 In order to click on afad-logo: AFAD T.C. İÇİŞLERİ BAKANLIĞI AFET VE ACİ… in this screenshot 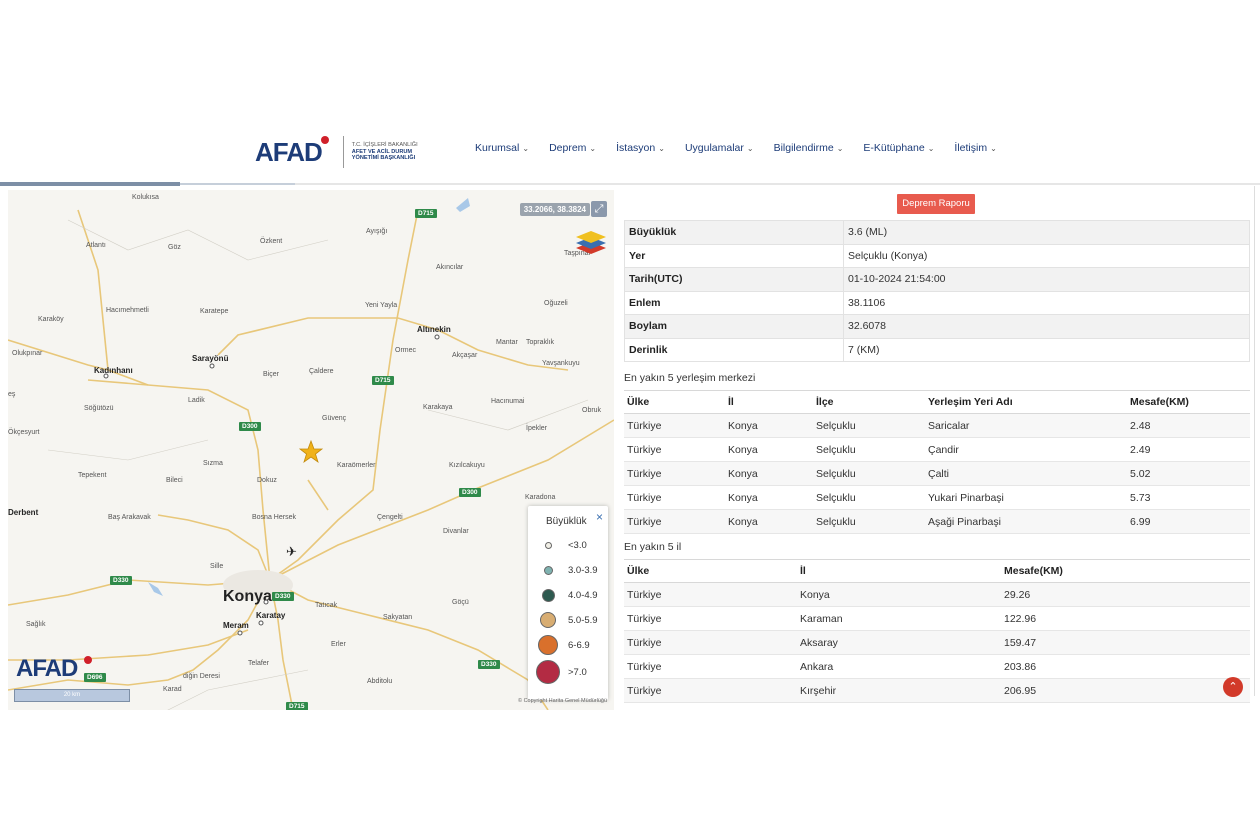, I will do `click(338, 152)`.